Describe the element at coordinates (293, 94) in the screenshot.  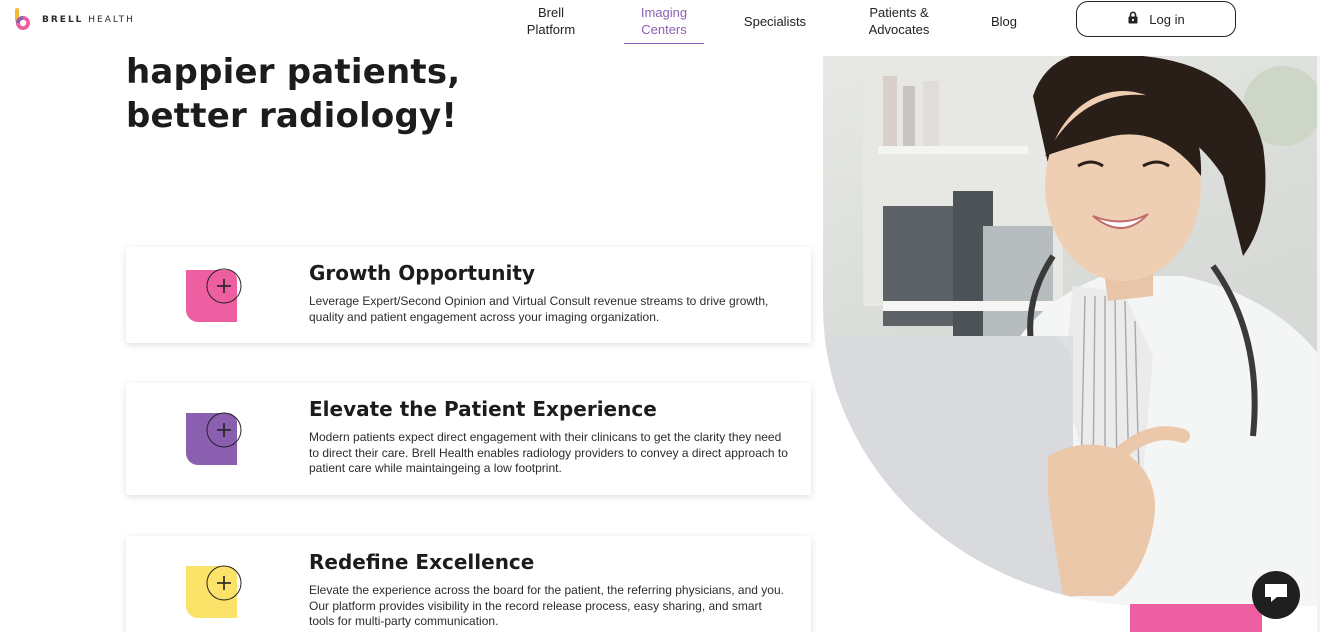
I see `page-headline: happier patients, better radiology!` at that location.